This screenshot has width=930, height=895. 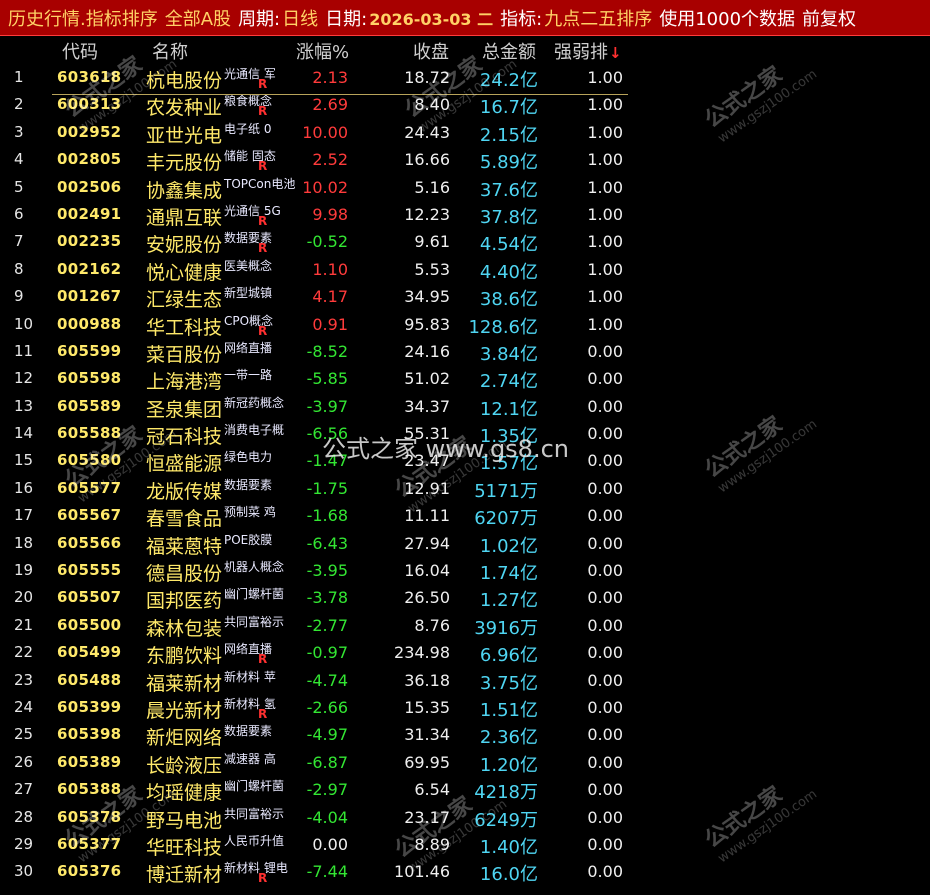 What do you see at coordinates (80, 50) in the screenshot?
I see `col-header-code: 代码` at bounding box center [80, 50].